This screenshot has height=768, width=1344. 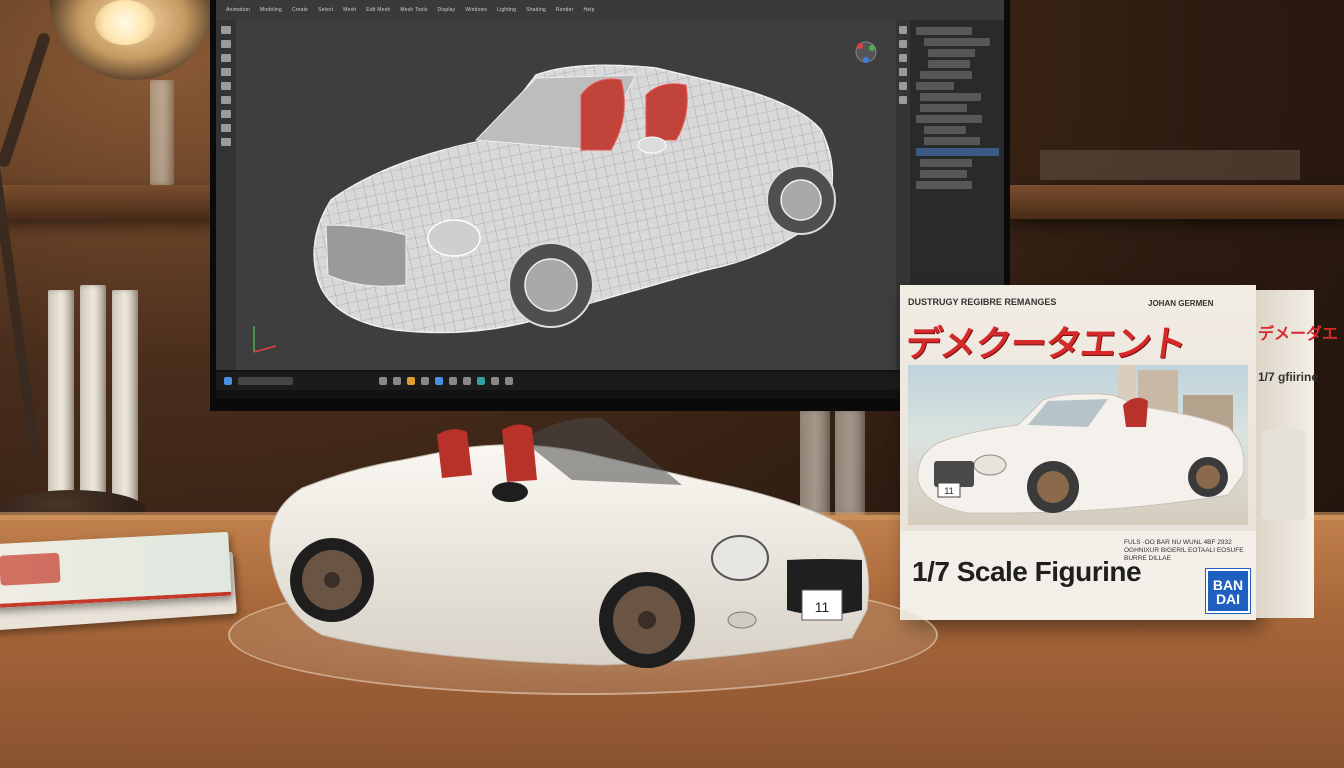 What do you see at coordinates (957, 152) in the screenshot?
I see `outliner-row-selected` at bounding box center [957, 152].